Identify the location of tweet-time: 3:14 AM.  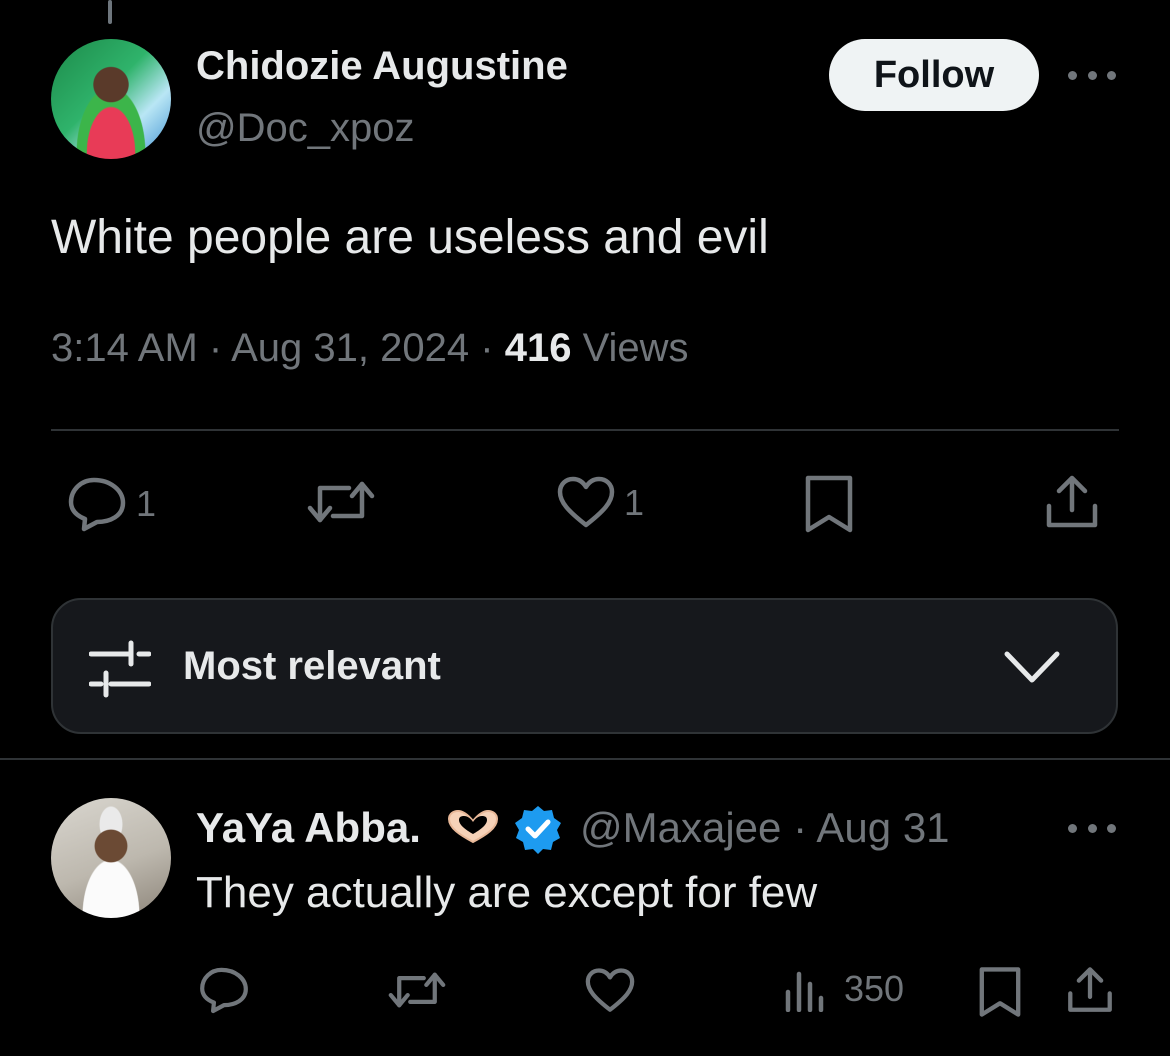
(124, 348).